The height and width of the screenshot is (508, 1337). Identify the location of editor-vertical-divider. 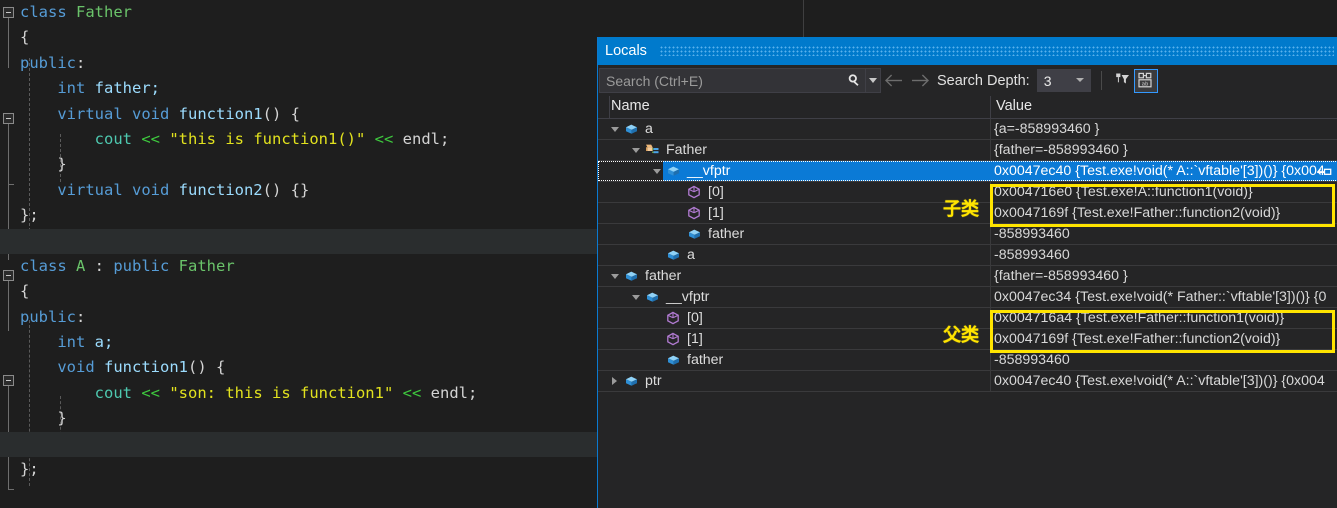
(803, 18).